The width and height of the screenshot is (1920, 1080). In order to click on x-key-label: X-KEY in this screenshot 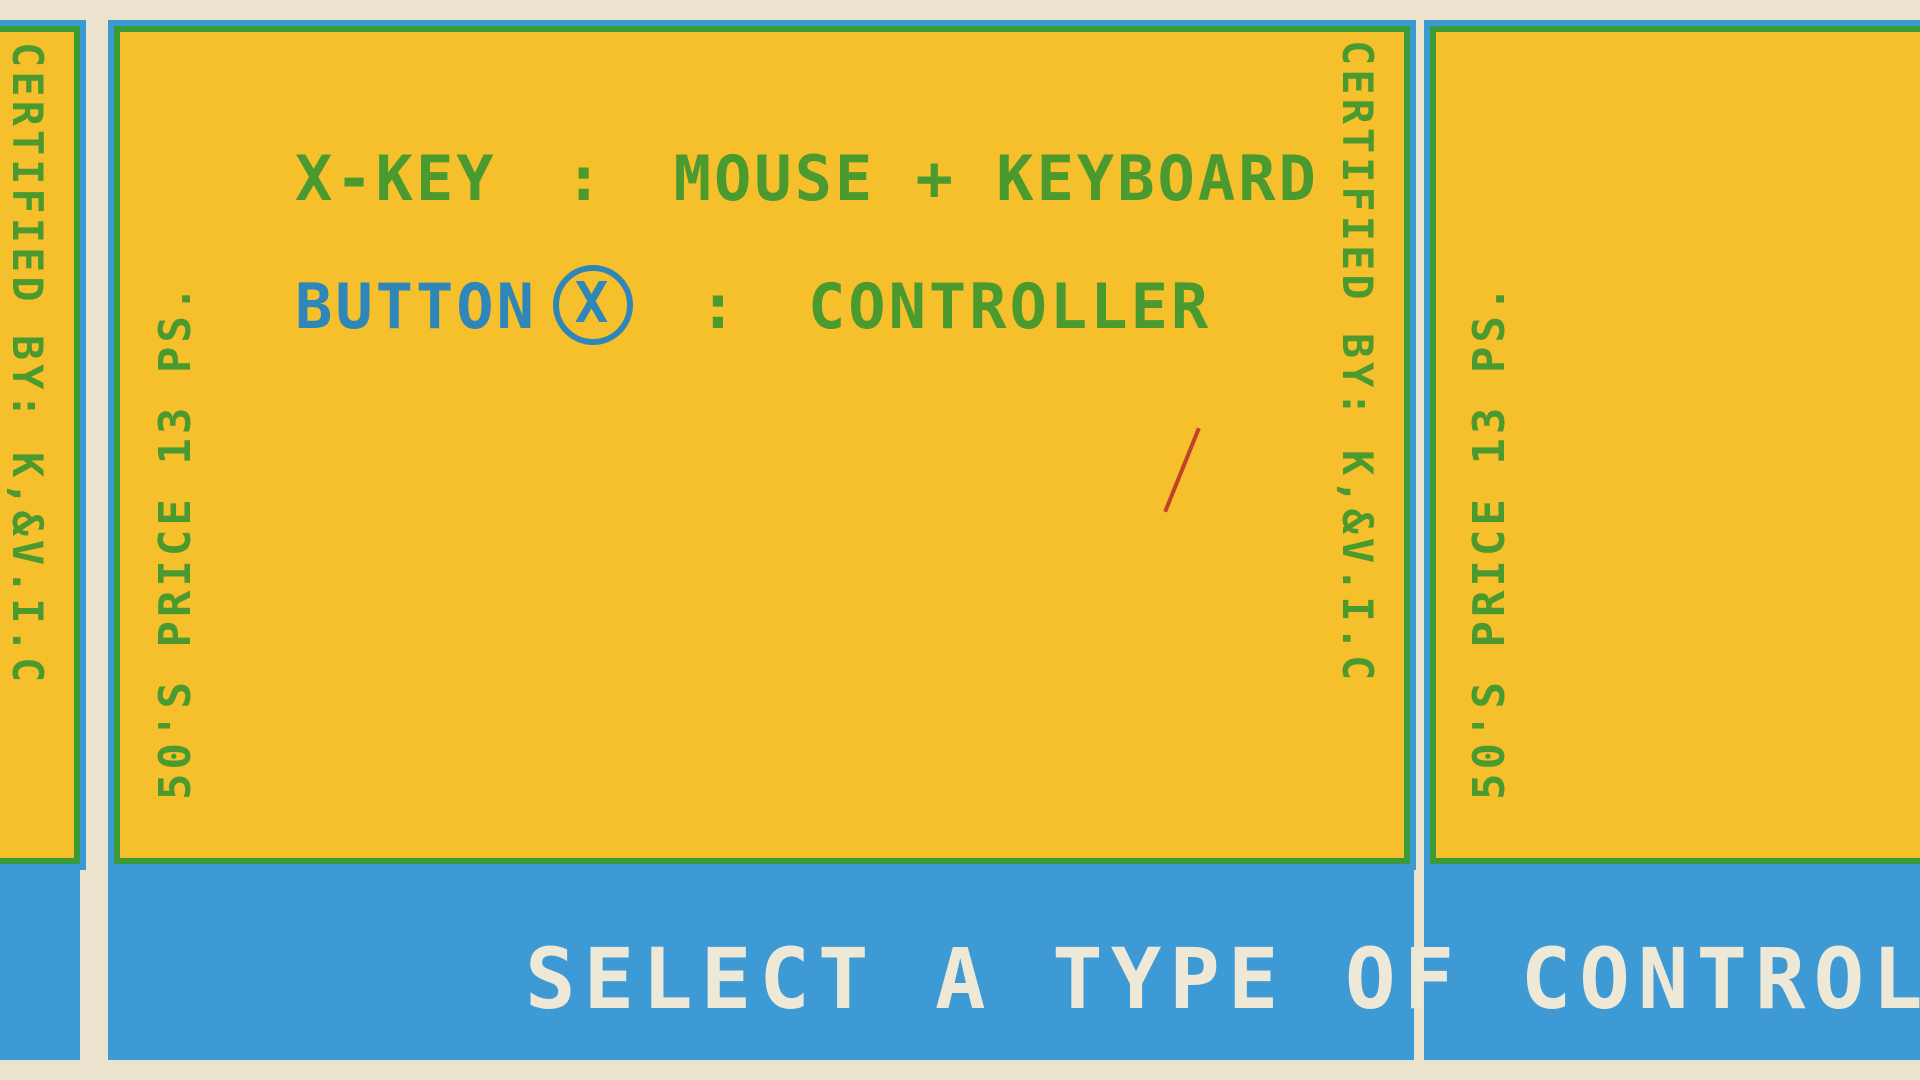, I will do `click(396, 178)`.